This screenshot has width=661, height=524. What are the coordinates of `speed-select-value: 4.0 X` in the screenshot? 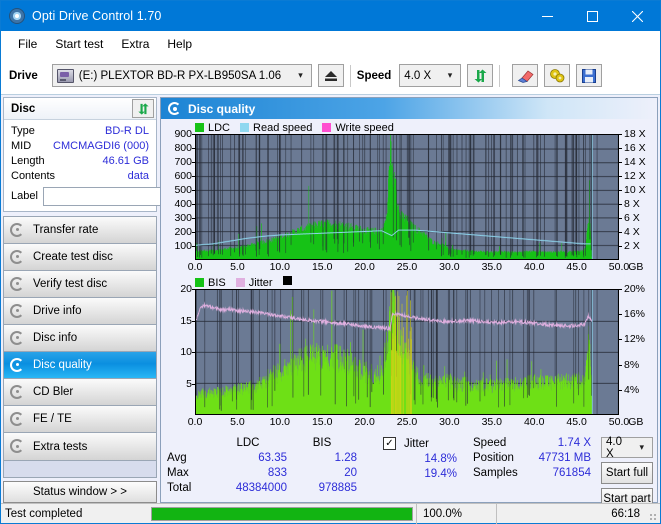 It's located at (418, 75).